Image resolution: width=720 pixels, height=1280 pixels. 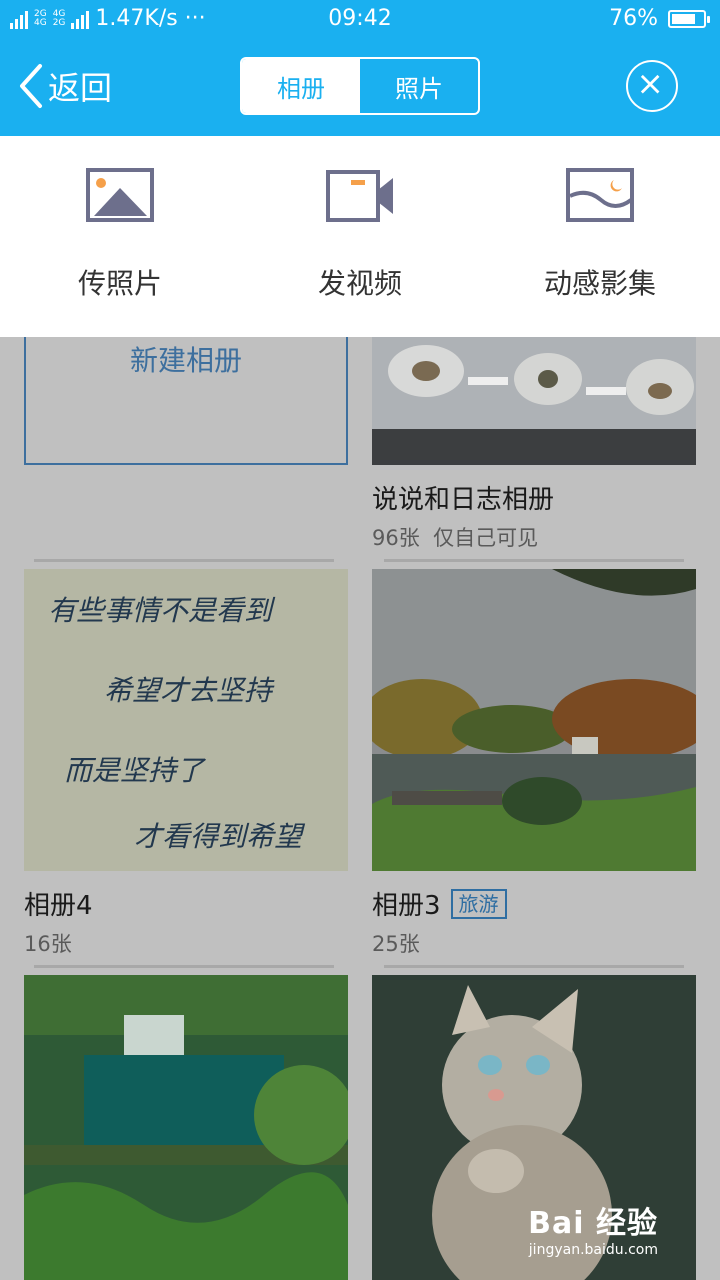 What do you see at coordinates (633, 18) in the screenshot?
I see `battery-percent: 76%` at bounding box center [633, 18].